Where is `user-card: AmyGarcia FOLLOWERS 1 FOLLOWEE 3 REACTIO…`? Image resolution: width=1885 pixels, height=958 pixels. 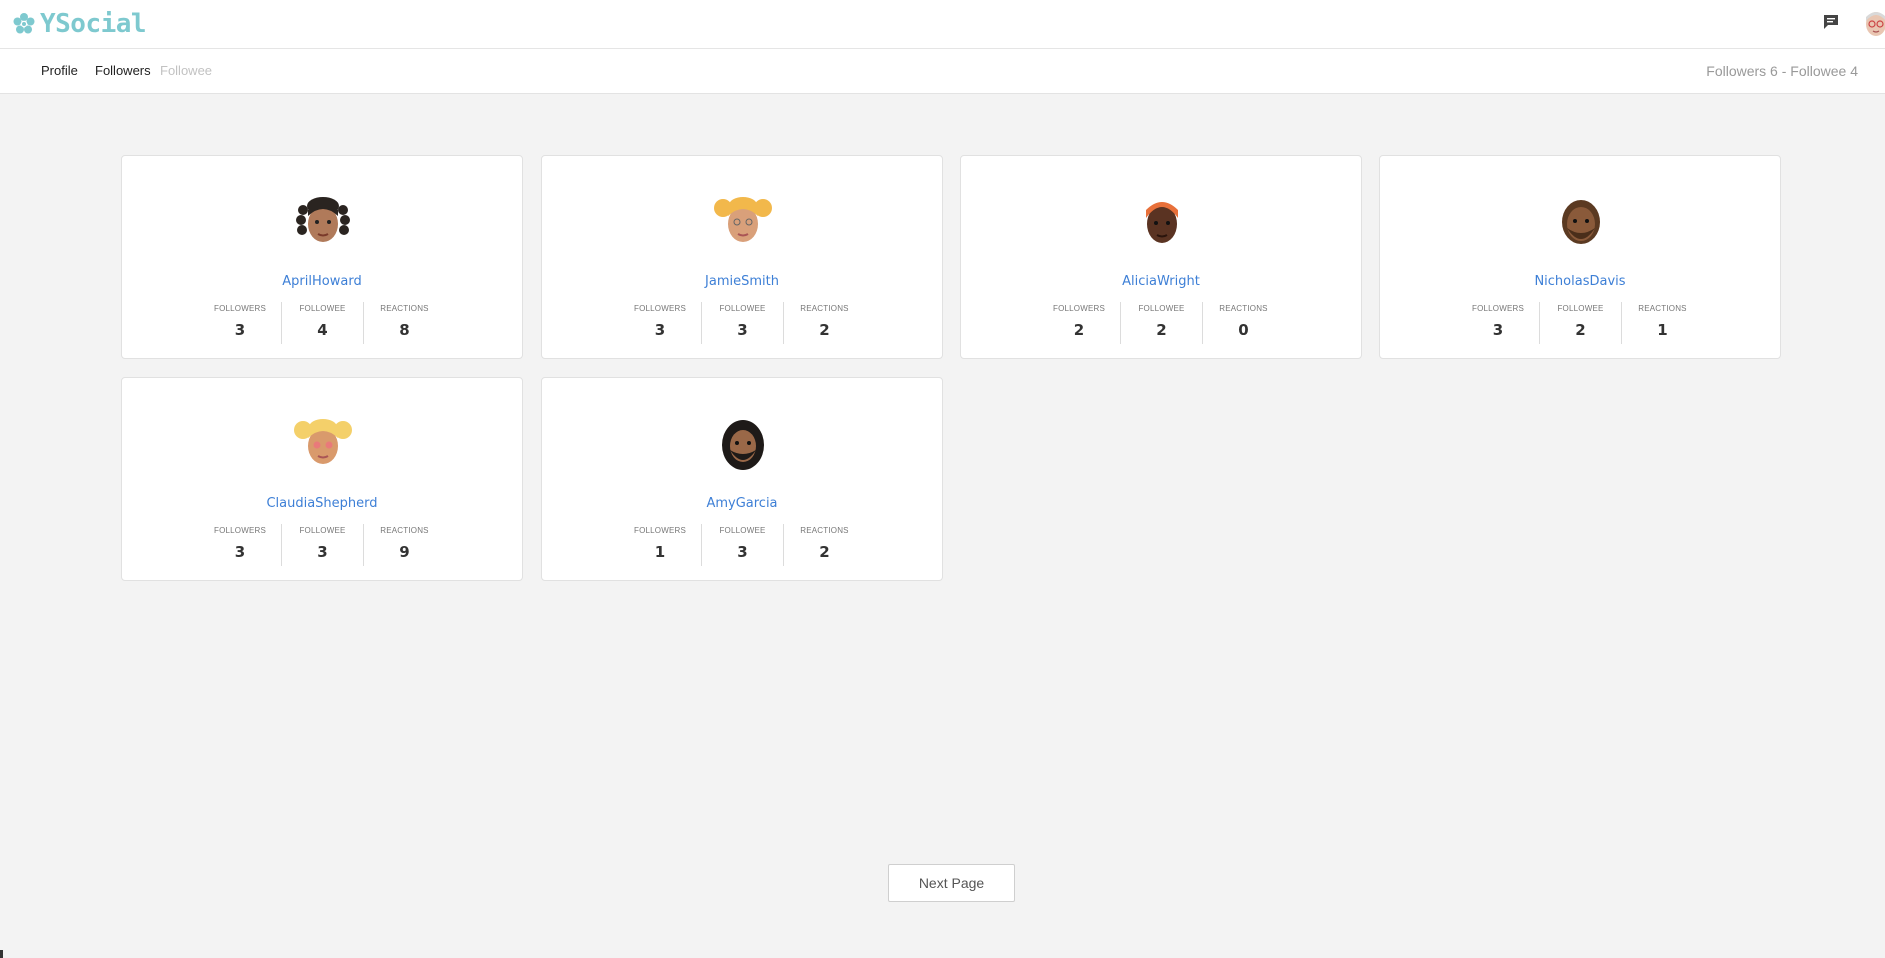 user-card: AmyGarcia FOLLOWERS 1 FOLLOWEE 3 REACTIO… is located at coordinates (742, 479).